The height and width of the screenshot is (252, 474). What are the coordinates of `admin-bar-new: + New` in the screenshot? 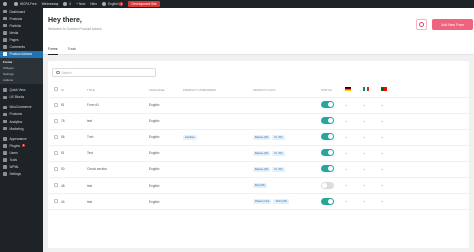 It's located at (80, 4).